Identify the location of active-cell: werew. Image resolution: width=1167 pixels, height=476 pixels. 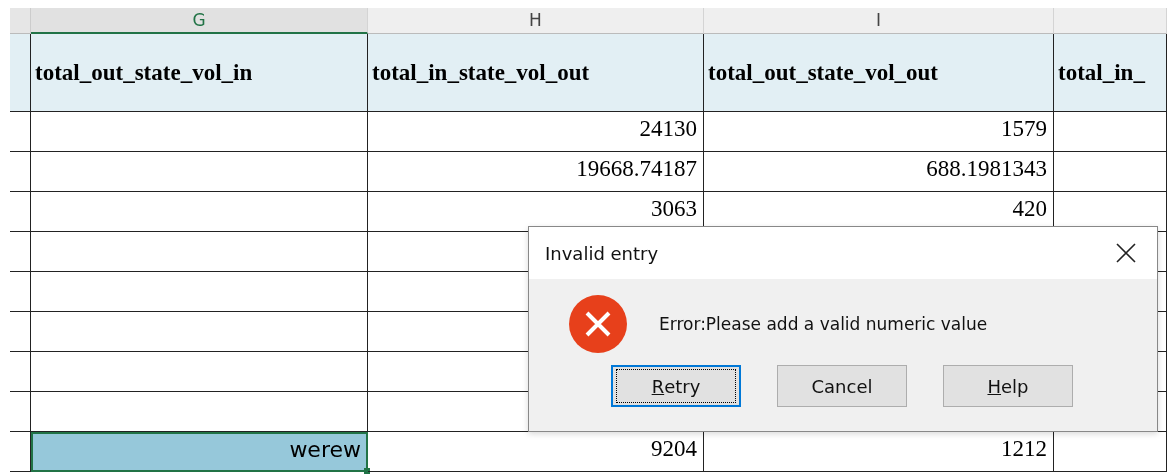
(199, 452).